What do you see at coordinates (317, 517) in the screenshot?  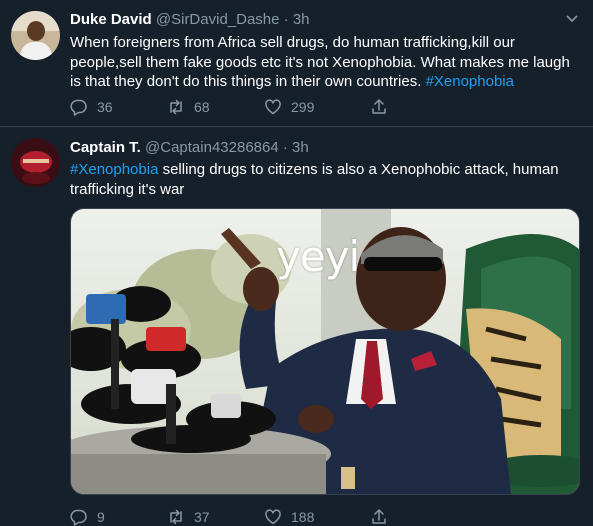 I see `like-button: 188` at bounding box center [317, 517].